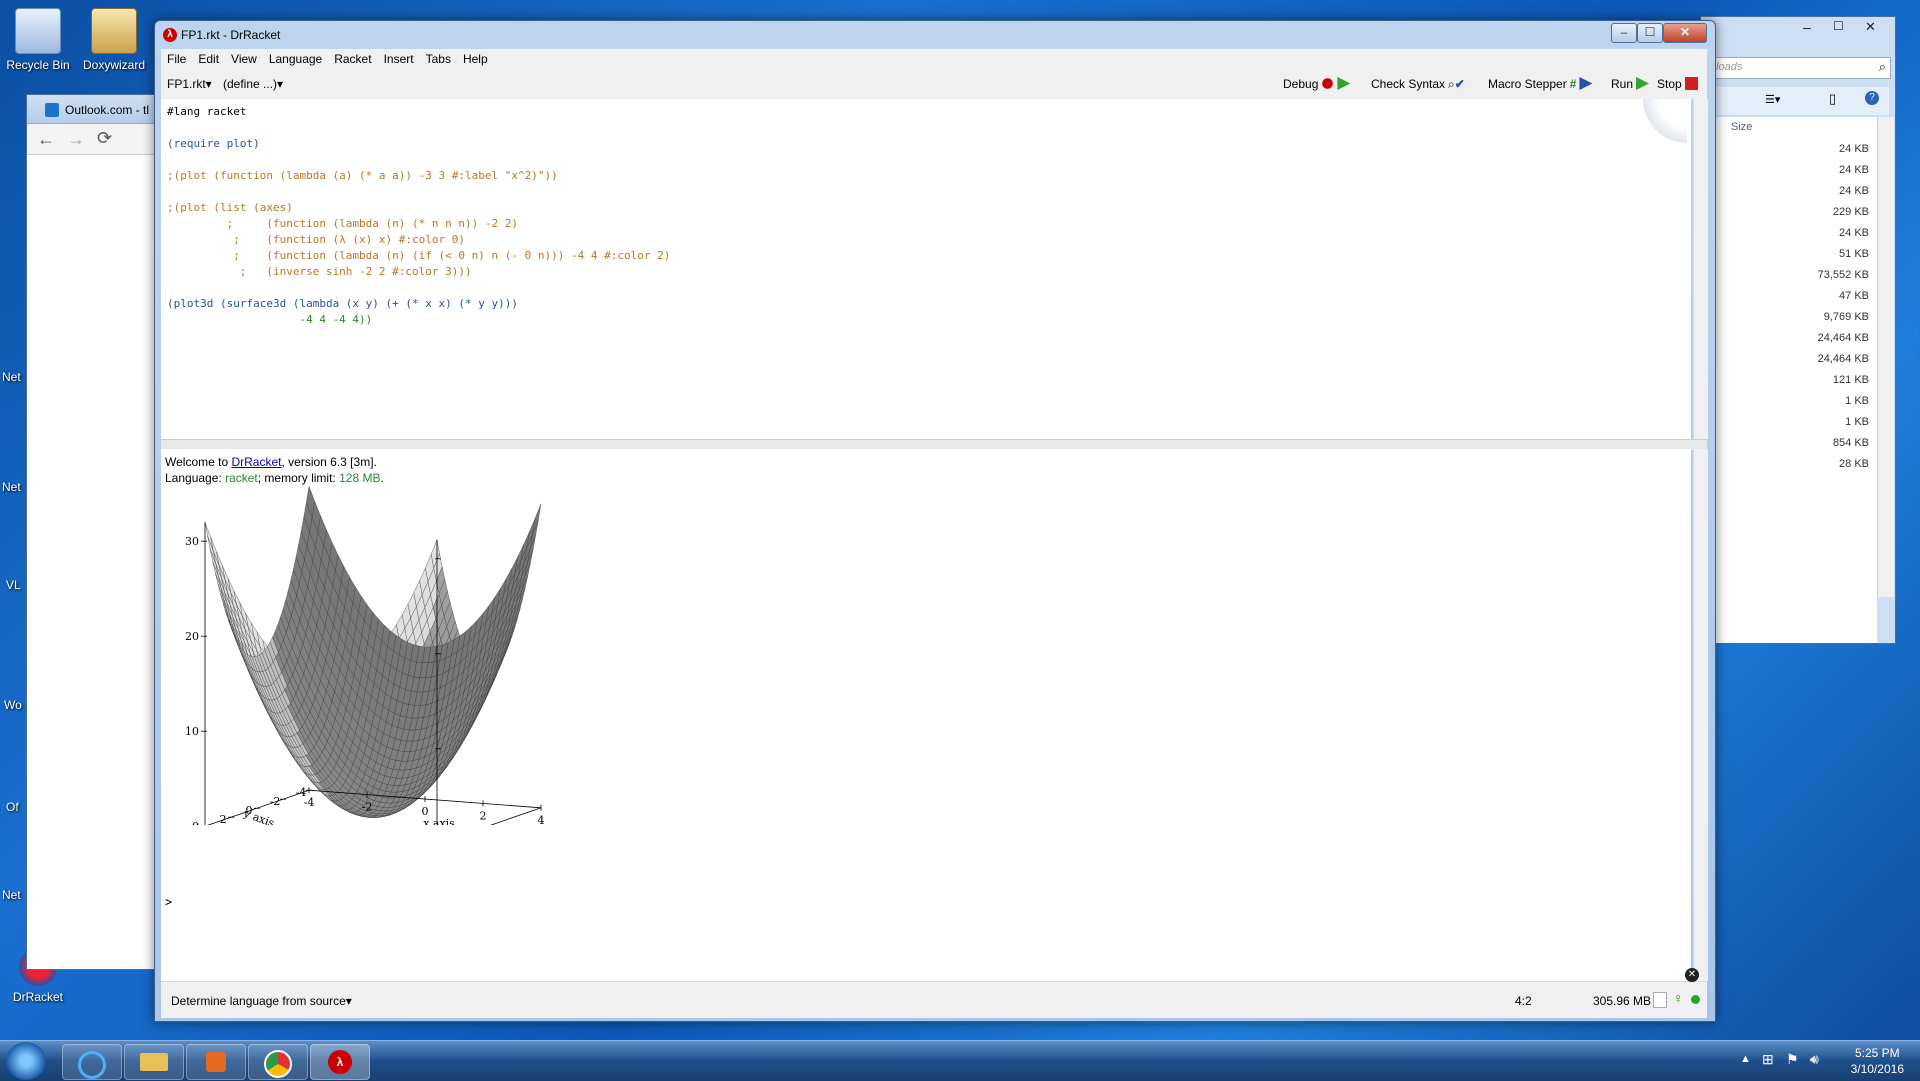  Describe the element at coordinates (1700, 269) in the screenshot. I see `editor-scrollbar` at that location.